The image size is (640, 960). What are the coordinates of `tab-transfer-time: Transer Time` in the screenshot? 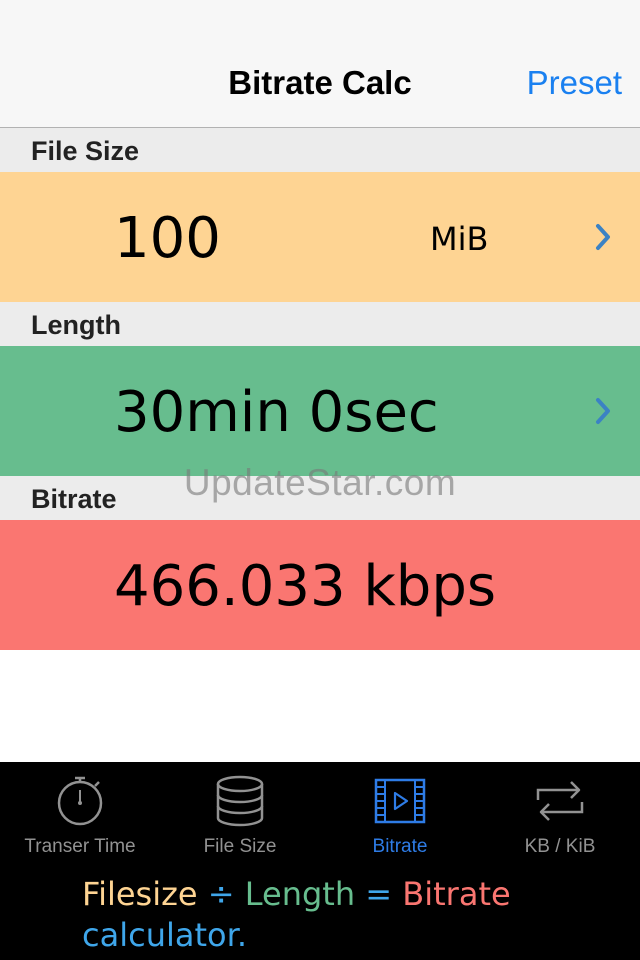 It's located at (80, 817).